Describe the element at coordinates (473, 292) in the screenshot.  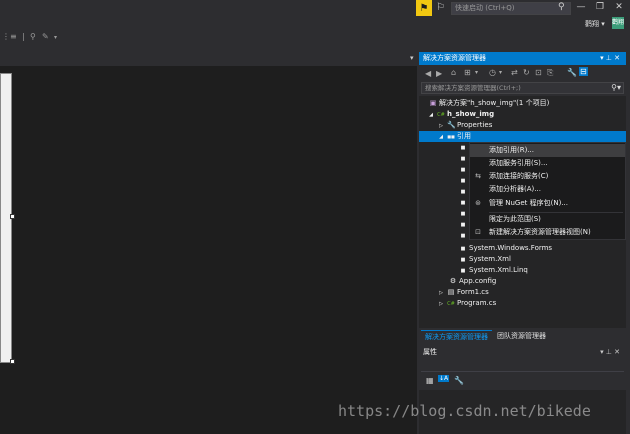
I see `tree-item-label: Form1.cs` at that location.